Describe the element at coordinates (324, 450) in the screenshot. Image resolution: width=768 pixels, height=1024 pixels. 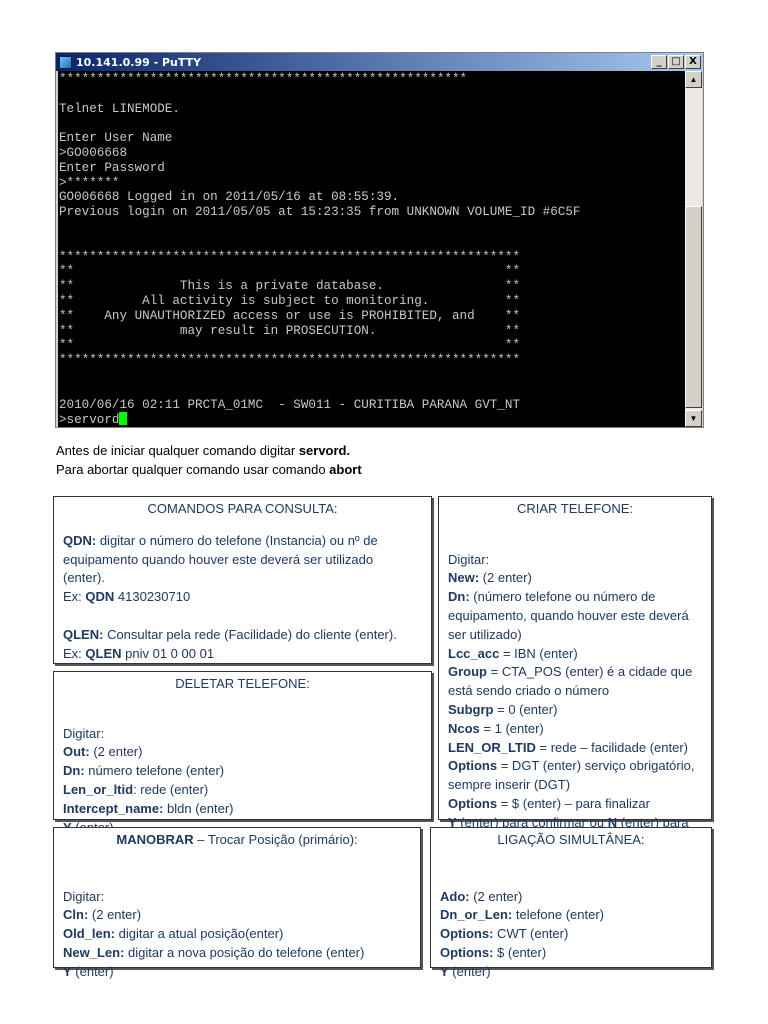
I see `bold-text: servord.` at that location.